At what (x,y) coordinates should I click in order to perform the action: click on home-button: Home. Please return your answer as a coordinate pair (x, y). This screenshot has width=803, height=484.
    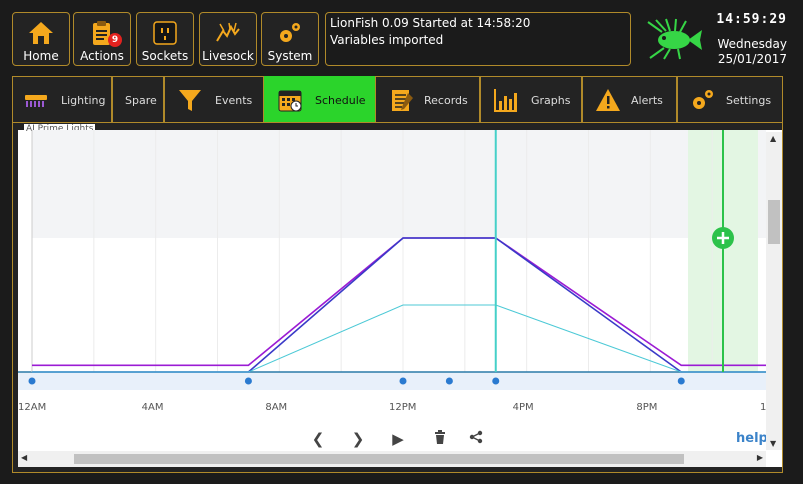
    Looking at the image, I should click on (41, 39).